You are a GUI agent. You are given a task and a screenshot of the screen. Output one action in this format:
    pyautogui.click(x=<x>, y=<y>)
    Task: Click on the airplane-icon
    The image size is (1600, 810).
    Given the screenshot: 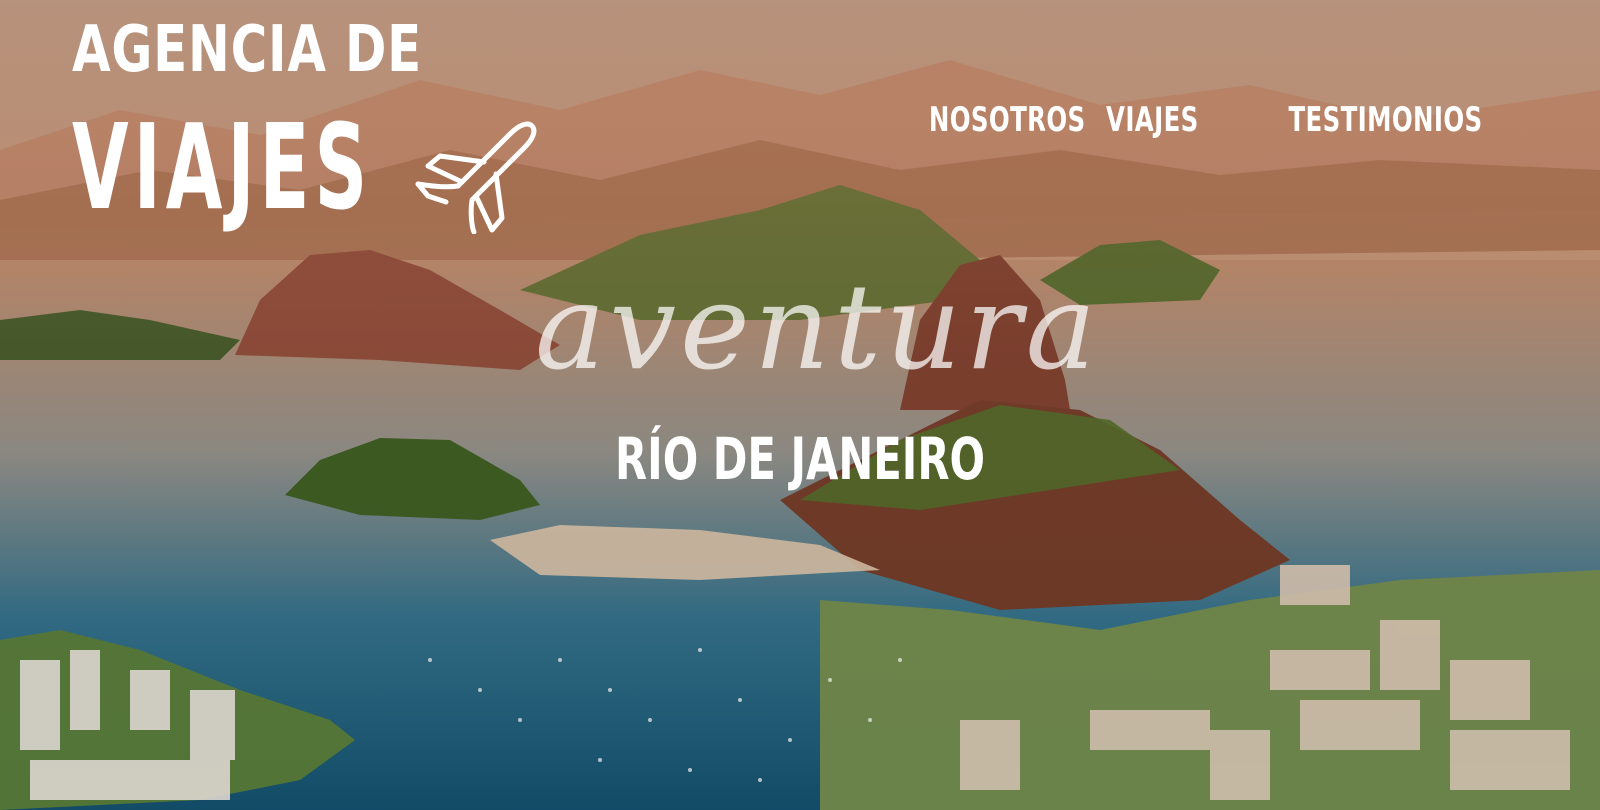 What is the action you would take?
    pyautogui.click(x=476, y=177)
    